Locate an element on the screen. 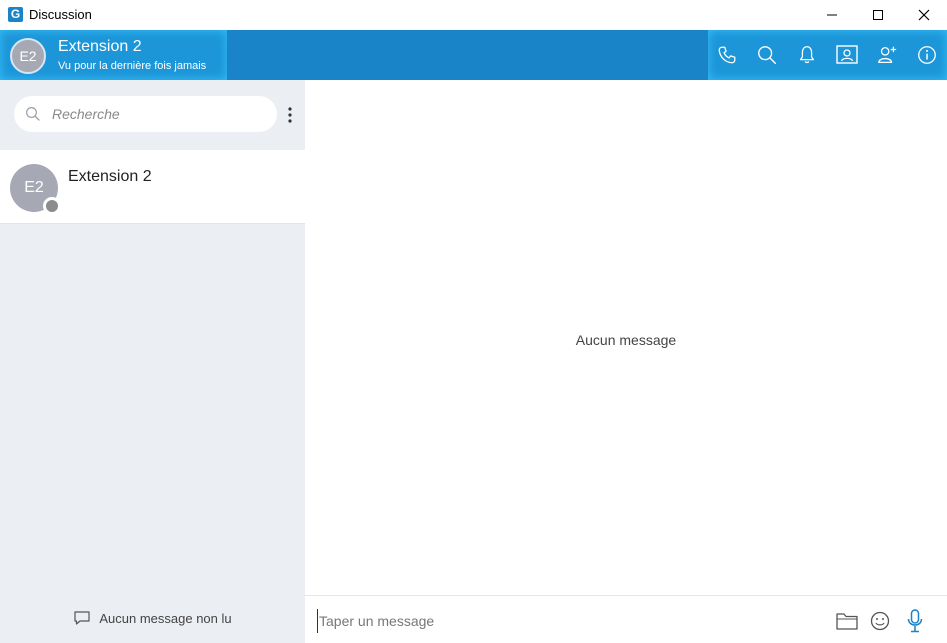  header-avatar: E2 is located at coordinates (28, 56).